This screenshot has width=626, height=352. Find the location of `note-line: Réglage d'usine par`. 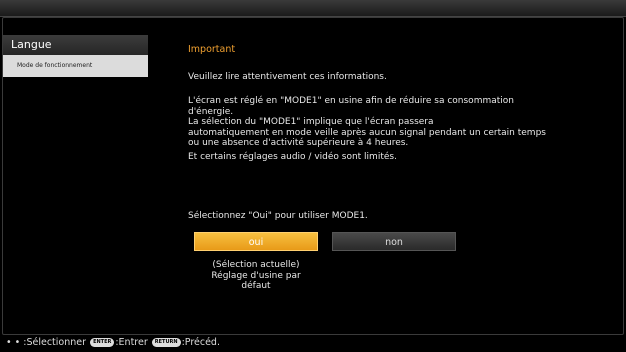

note-line: Réglage d'usine par is located at coordinates (256, 275).